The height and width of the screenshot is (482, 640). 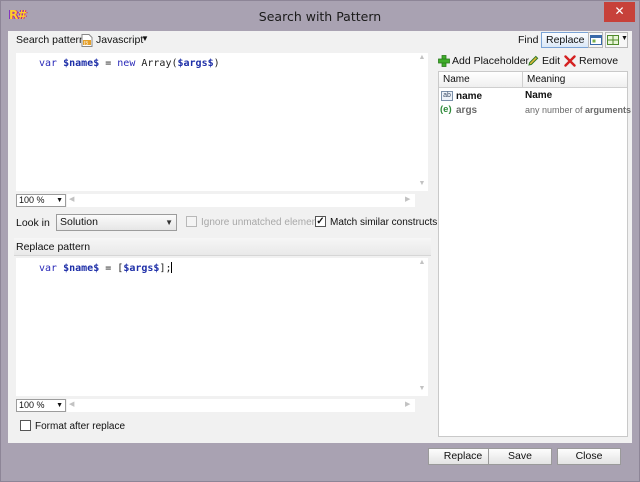 I want to click on add-placeholder-button: Add Placeholder, so click(x=484, y=61).